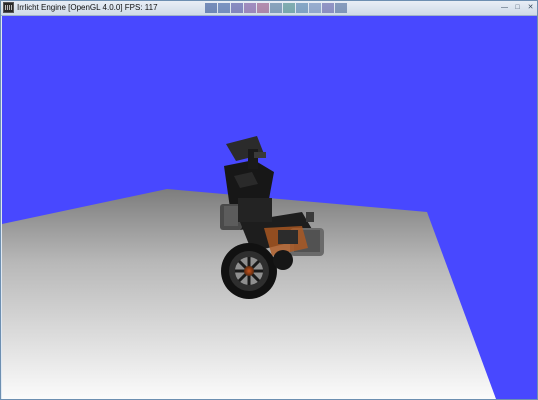 The width and height of the screenshot is (538, 400). I want to click on window-title: Irrlicht Engine [OpenGL 4.0.0] FPS: 117, so click(87, 7).